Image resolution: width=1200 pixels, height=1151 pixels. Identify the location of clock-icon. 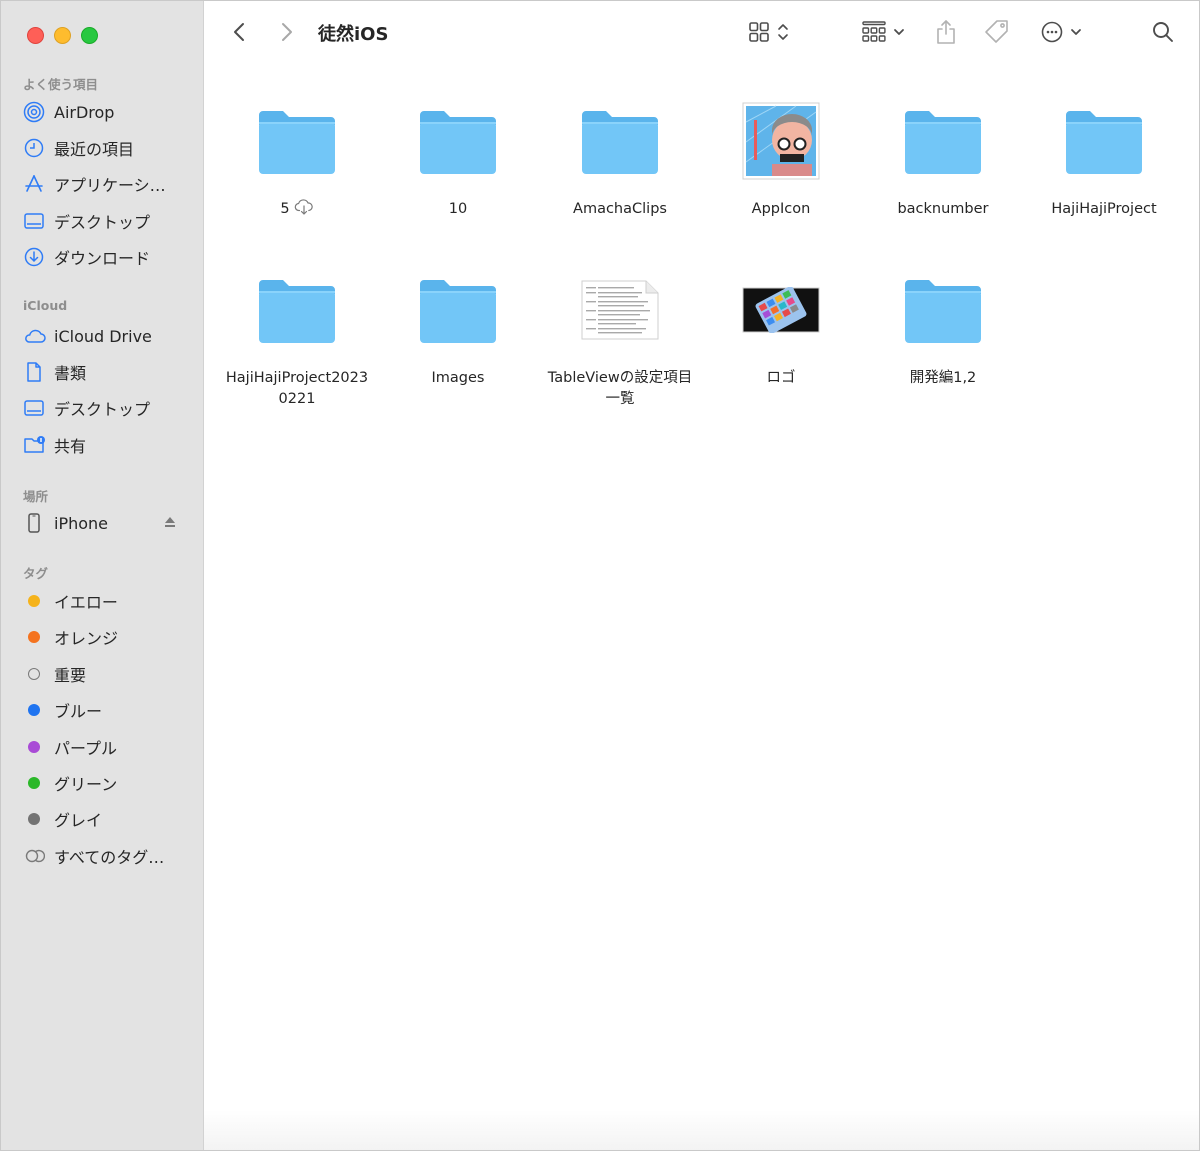
(35, 148).